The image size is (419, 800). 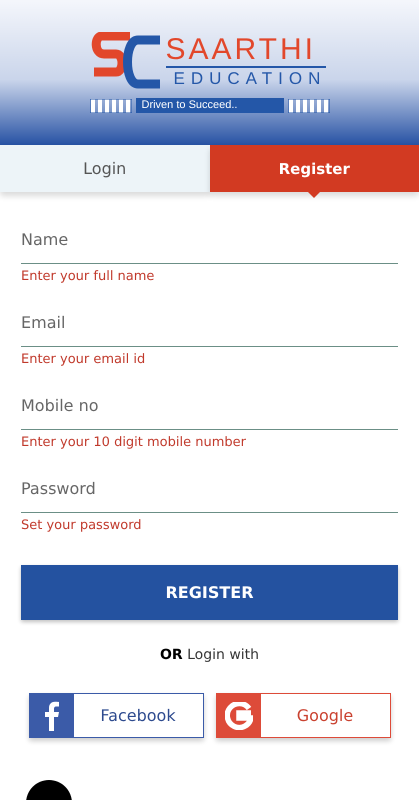 I want to click on social-login-button: Facebook, so click(x=116, y=715).